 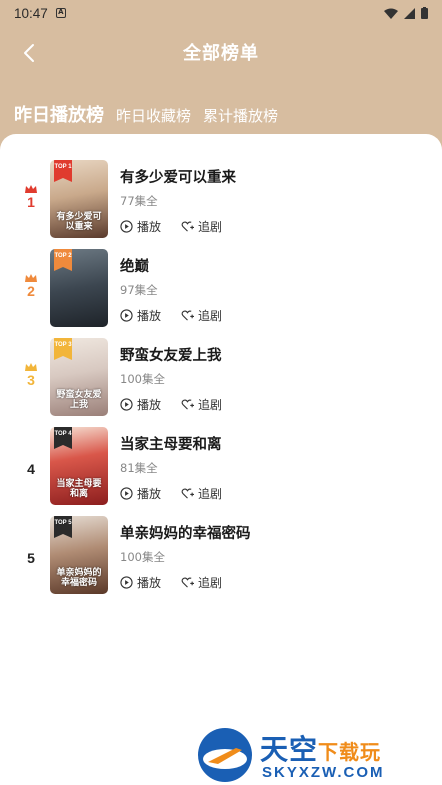 I want to click on battery-icon, so click(x=424, y=13).